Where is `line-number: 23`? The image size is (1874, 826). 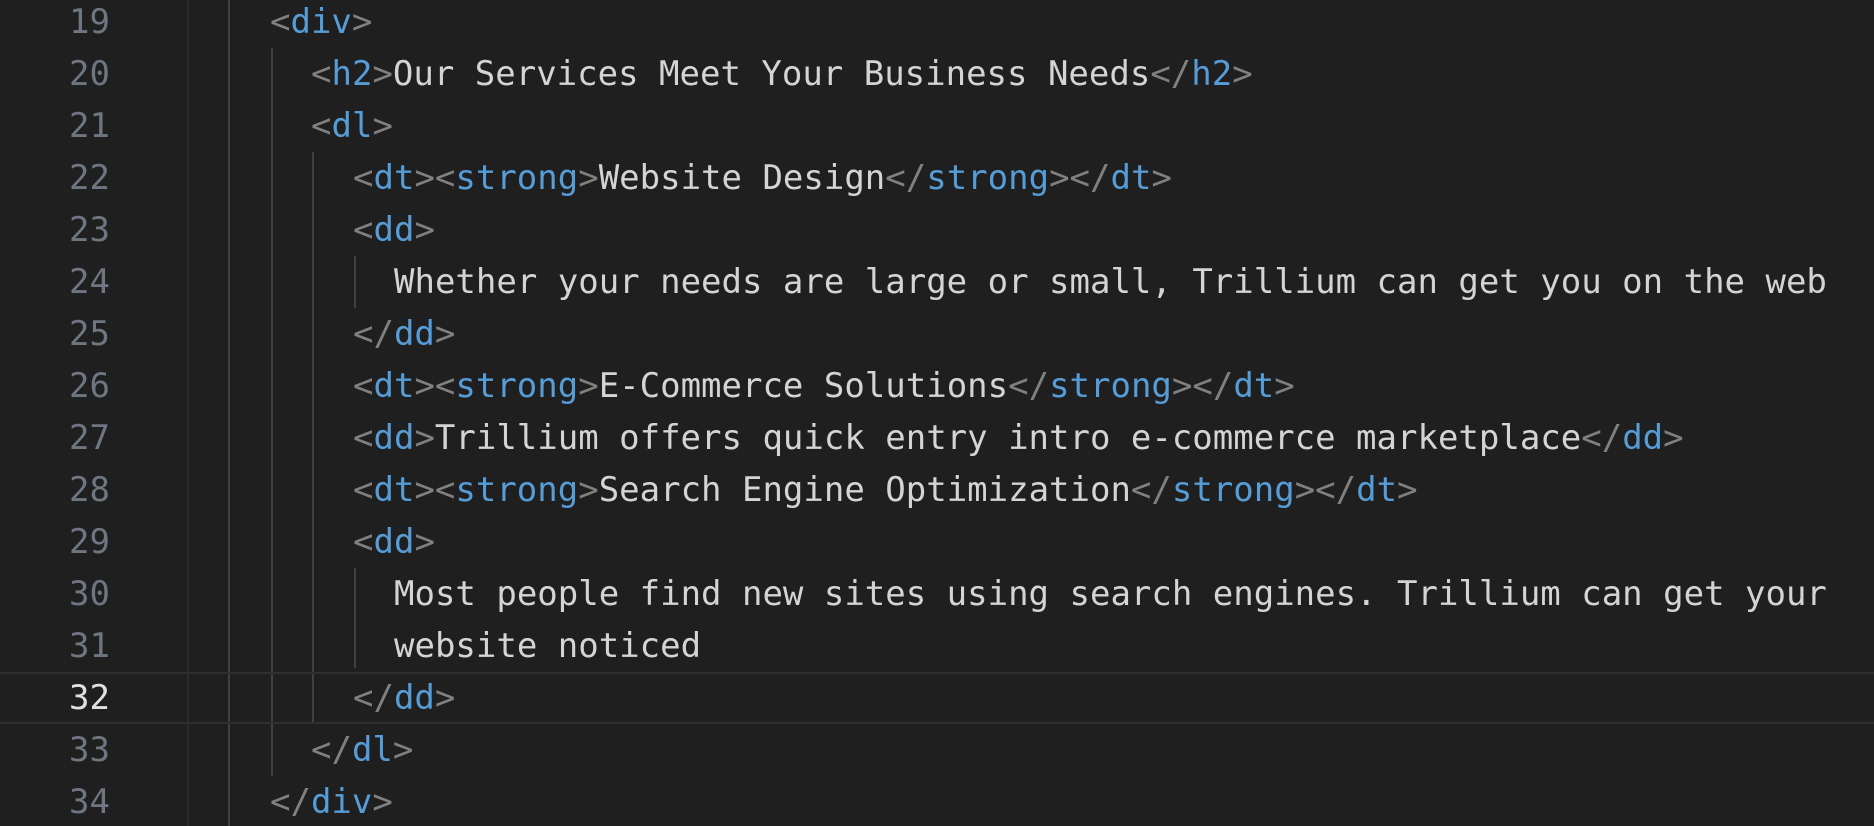
line-number: 23 is located at coordinates (89, 230).